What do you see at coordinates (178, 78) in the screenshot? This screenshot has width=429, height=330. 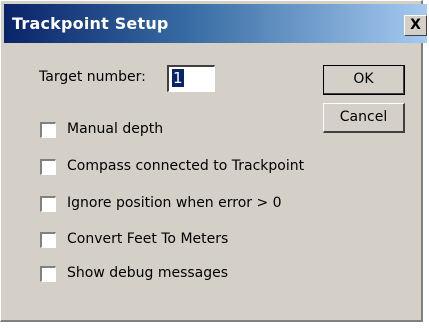 I see `target-number-value: 1` at bounding box center [178, 78].